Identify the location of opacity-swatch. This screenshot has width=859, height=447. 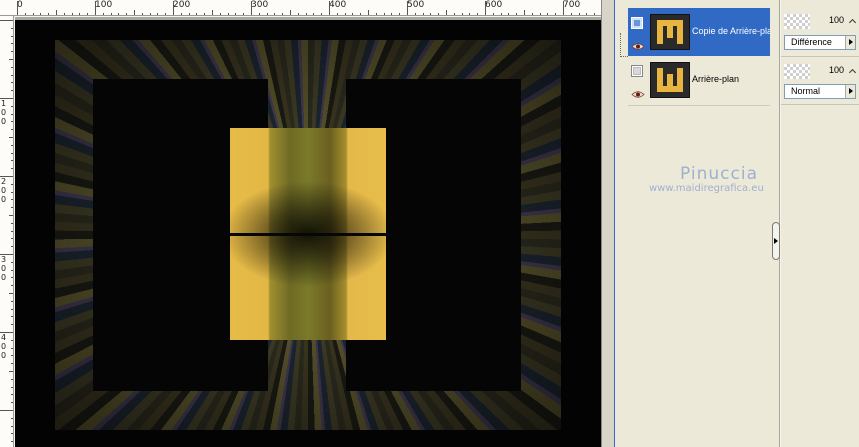
(797, 71).